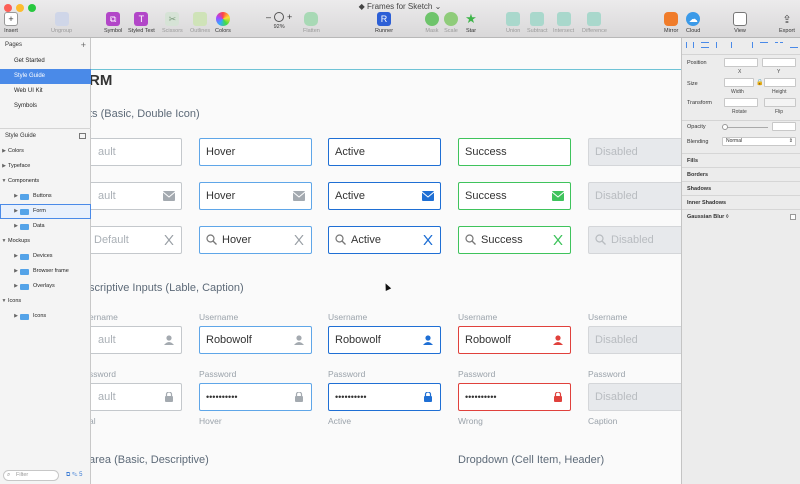 This screenshot has height=484, width=800. Describe the element at coordinates (739, 82) in the screenshot. I see `width-field` at that location.